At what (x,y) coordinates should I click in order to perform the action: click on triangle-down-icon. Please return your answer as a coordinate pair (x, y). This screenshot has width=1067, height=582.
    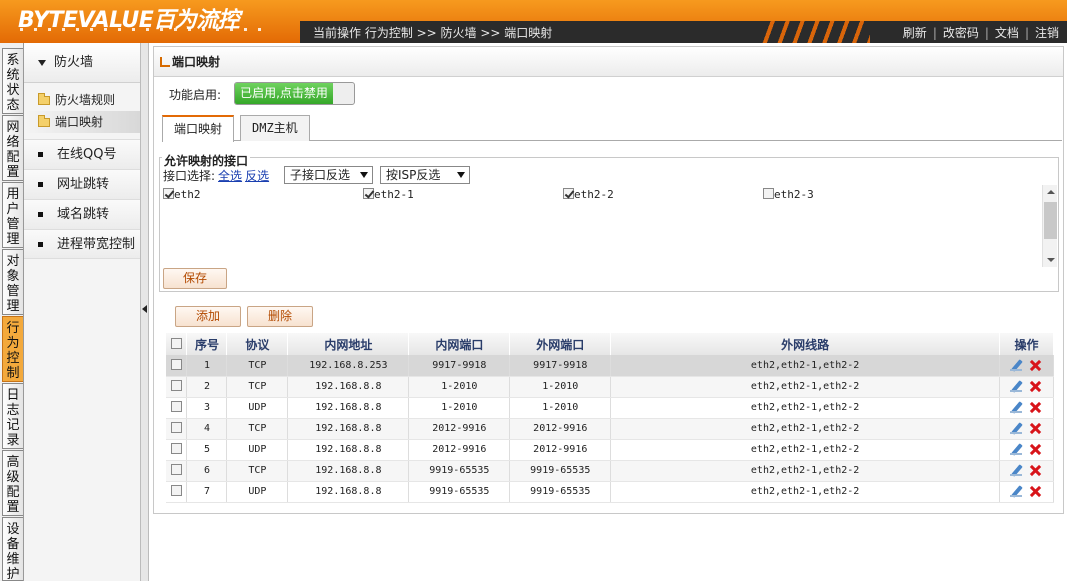
    Looking at the image, I should click on (42, 62).